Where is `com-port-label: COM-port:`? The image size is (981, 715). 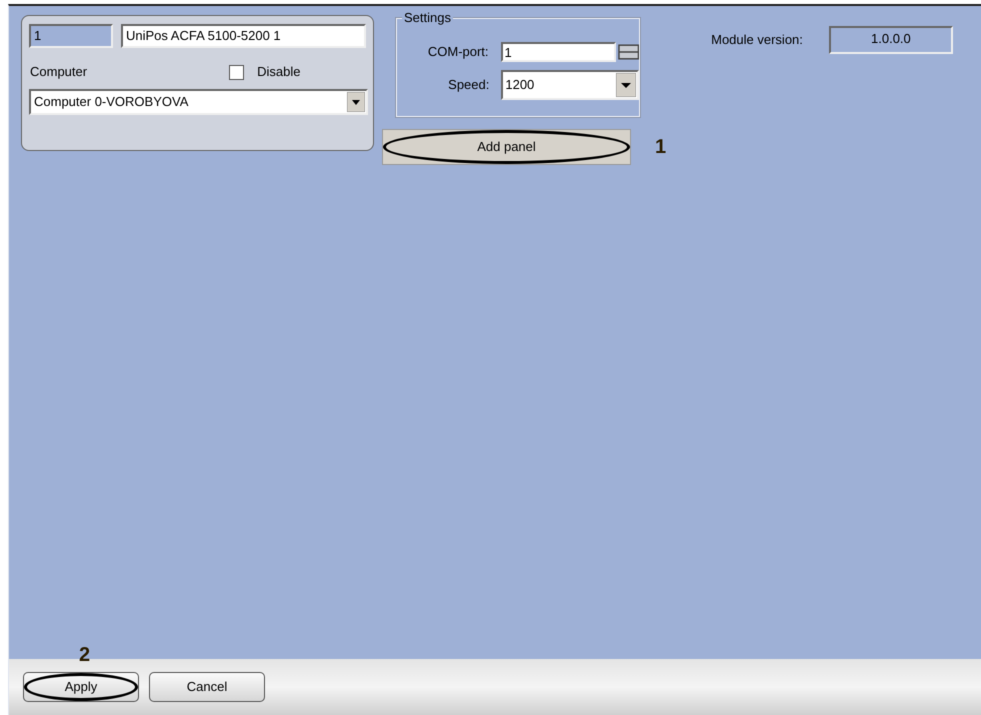
com-port-label: COM-port: is located at coordinates (458, 52).